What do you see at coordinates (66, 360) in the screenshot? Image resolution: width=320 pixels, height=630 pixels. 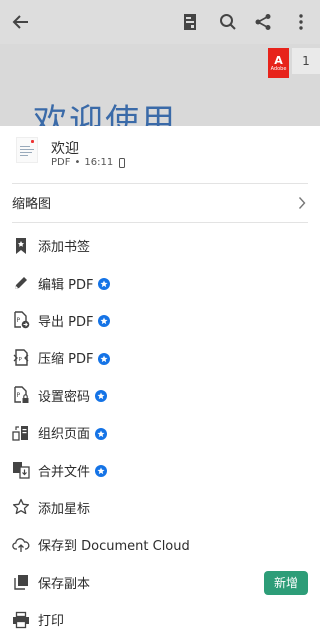 I see `menu-item-label: 压缩 PDF` at bounding box center [66, 360].